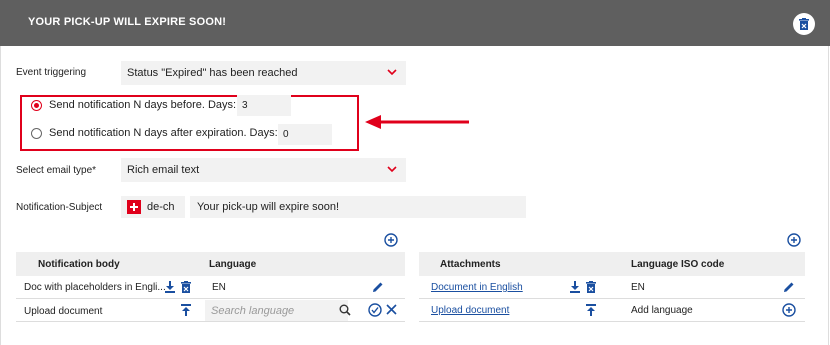 Image resolution: width=830 pixels, height=345 pixels. What do you see at coordinates (345, 310) in the screenshot?
I see `search-icon` at bounding box center [345, 310].